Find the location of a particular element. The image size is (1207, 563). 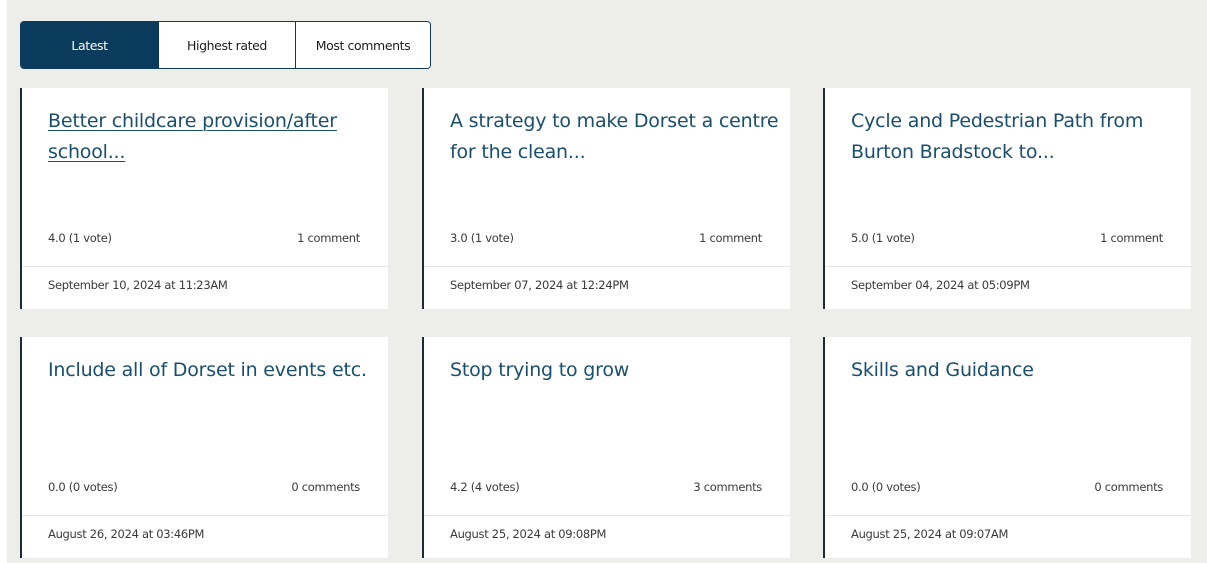

idea-footer: August 26, 2024 at 03:46PM is located at coordinates (205, 536).